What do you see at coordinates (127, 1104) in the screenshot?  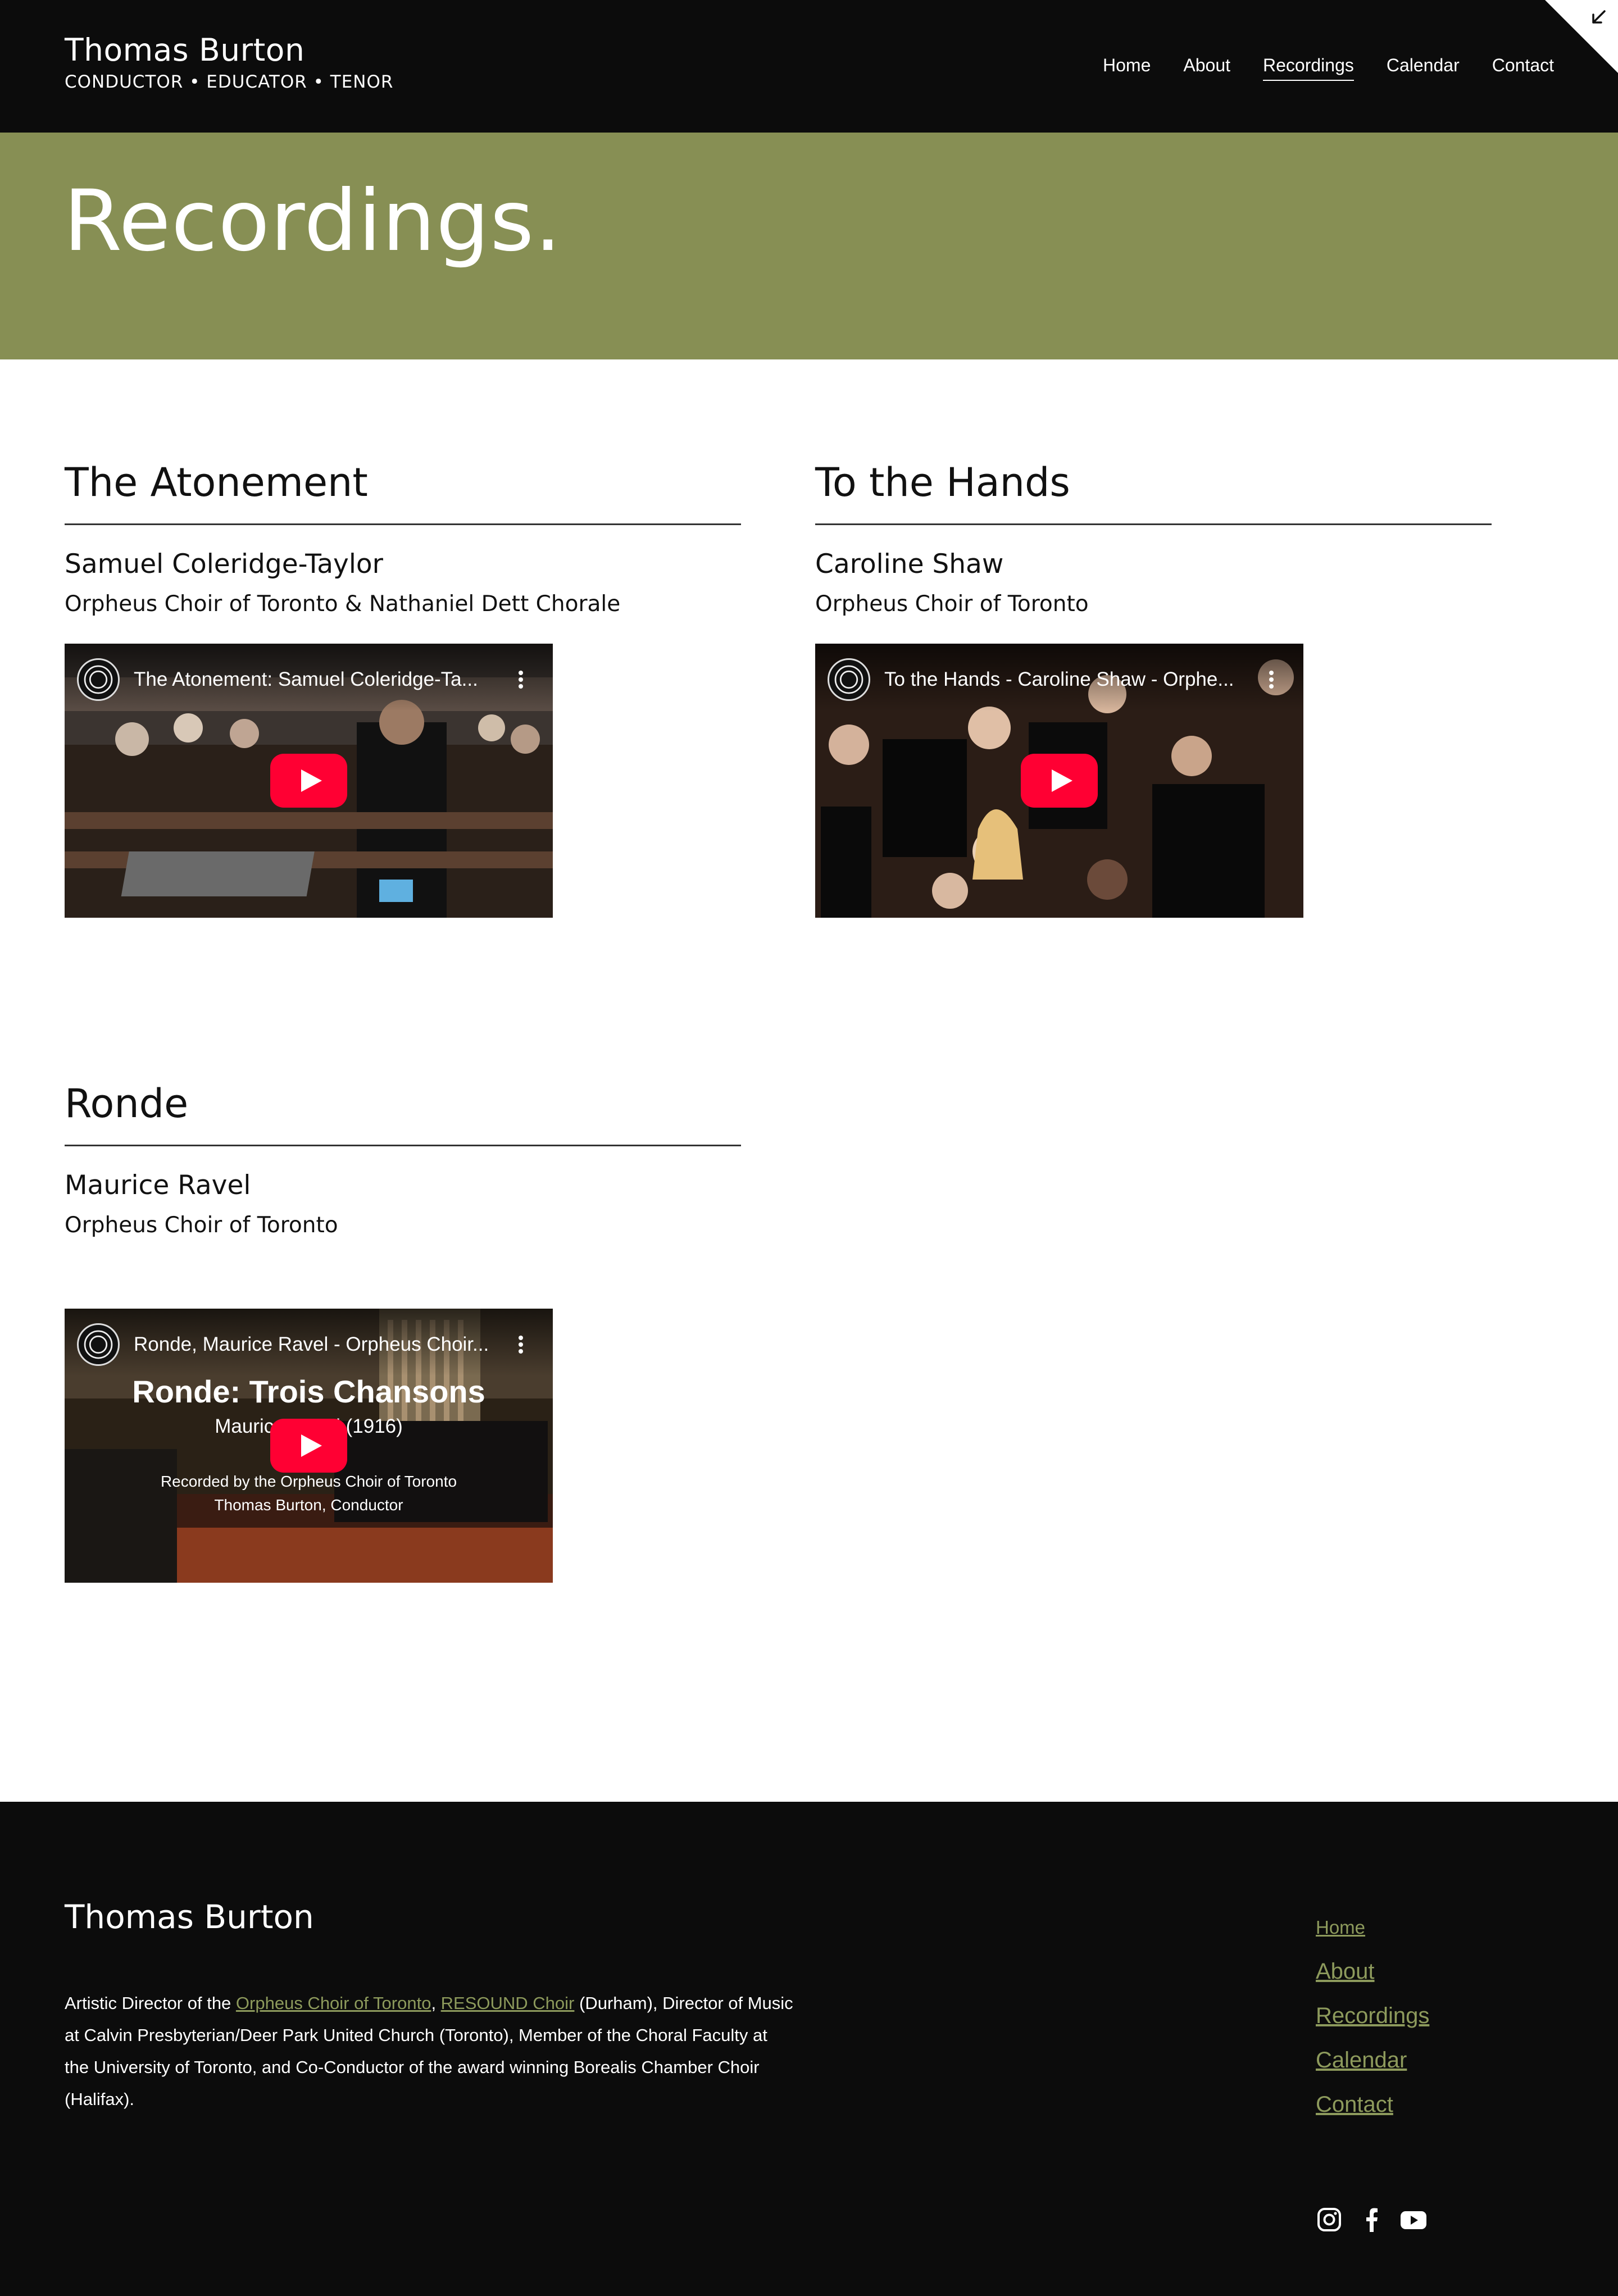 I see `recording-title: Ronde` at bounding box center [127, 1104].